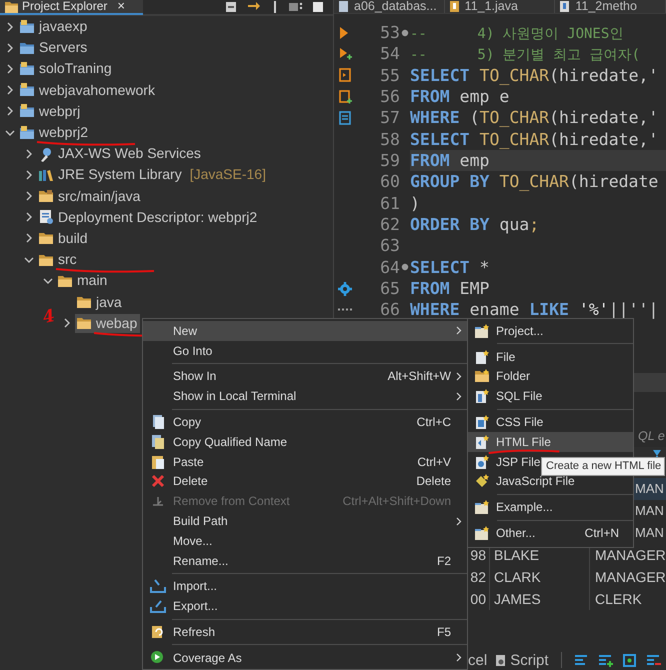 This screenshot has width=666, height=670. I want to click on tree-item: webjavahomework, so click(88, 90).